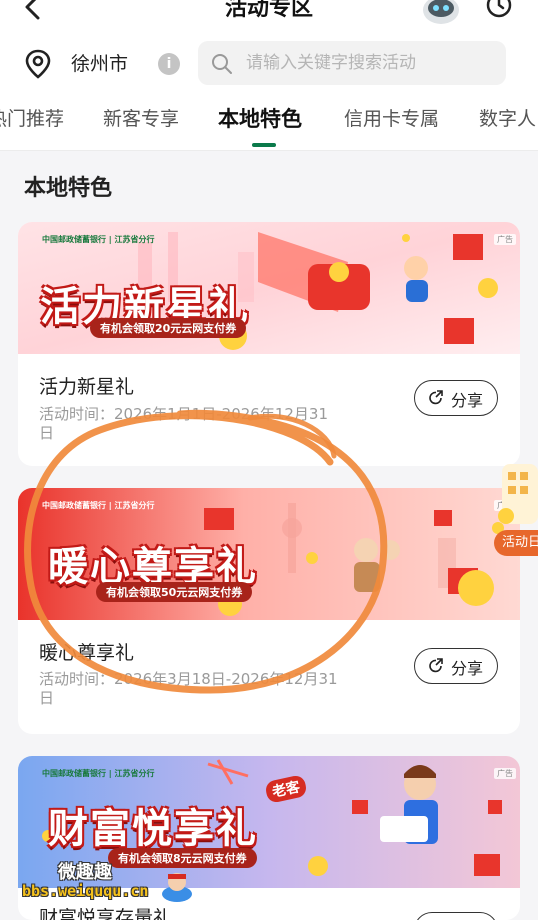 The image size is (538, 920). I want to click on tab-digital-human: 数字人, so click(507, 117).